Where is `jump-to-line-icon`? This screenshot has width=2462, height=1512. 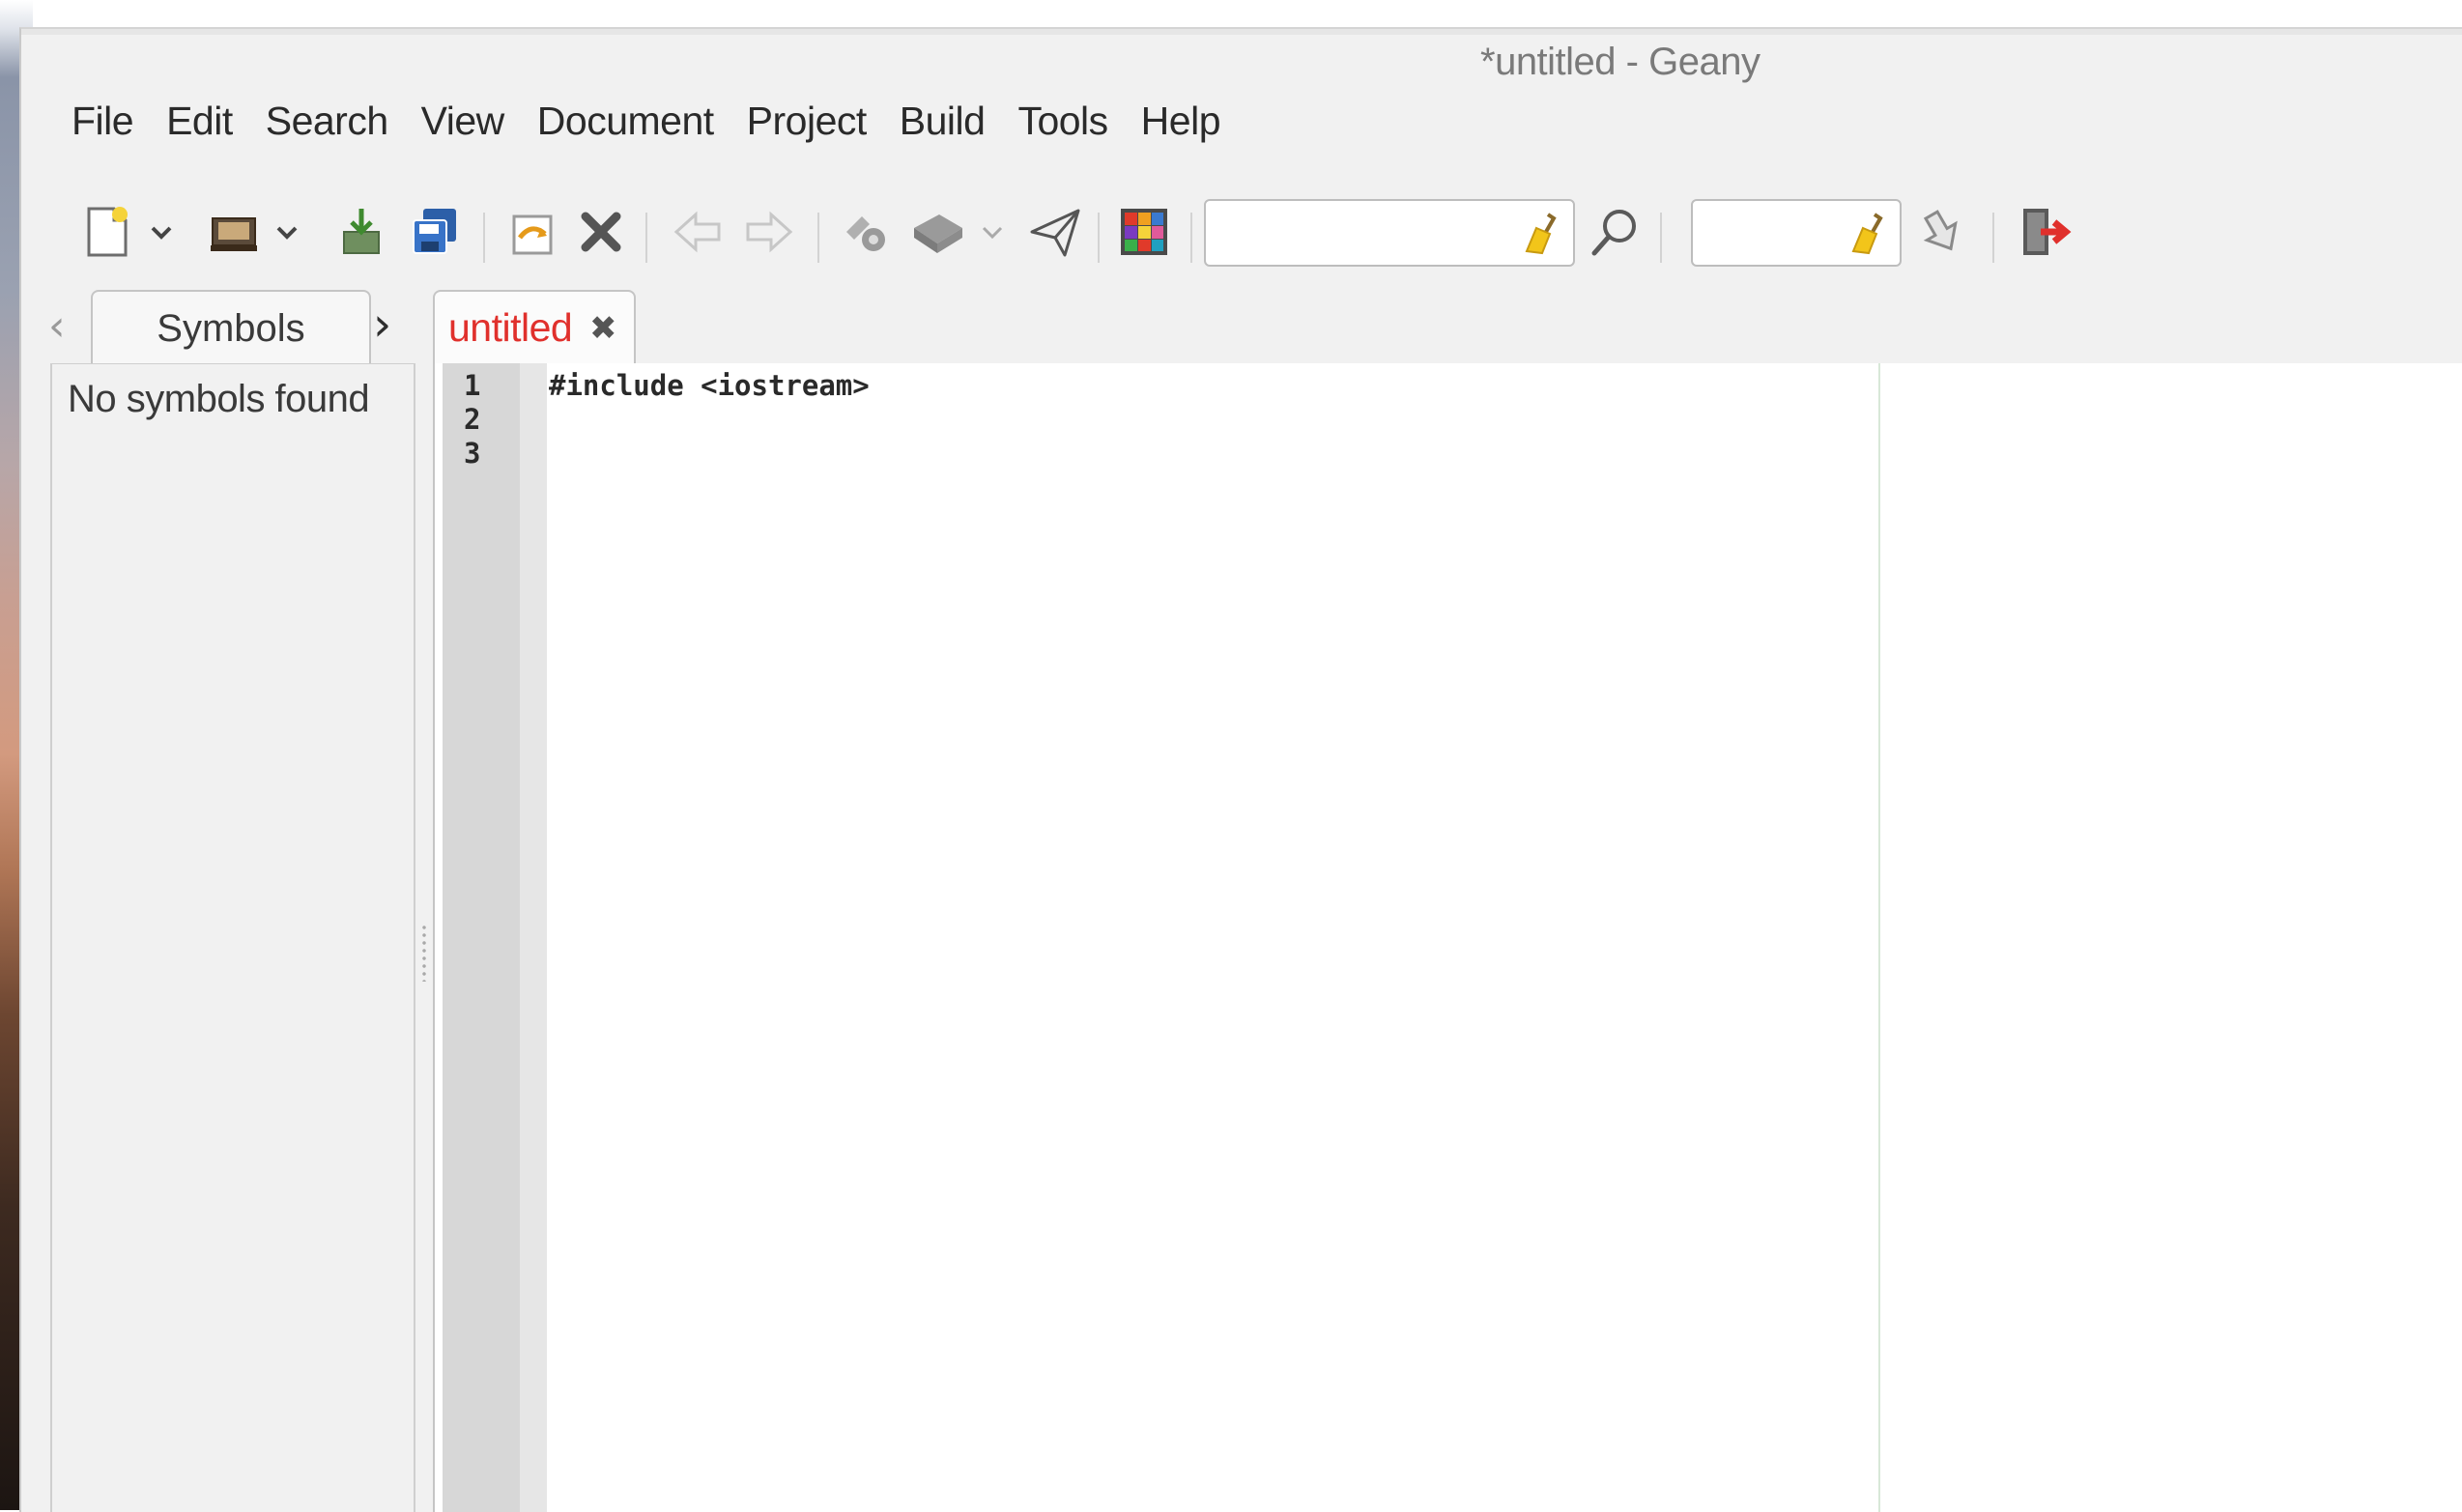 jump-to-line-icon is located at coordinates (1944, 232).